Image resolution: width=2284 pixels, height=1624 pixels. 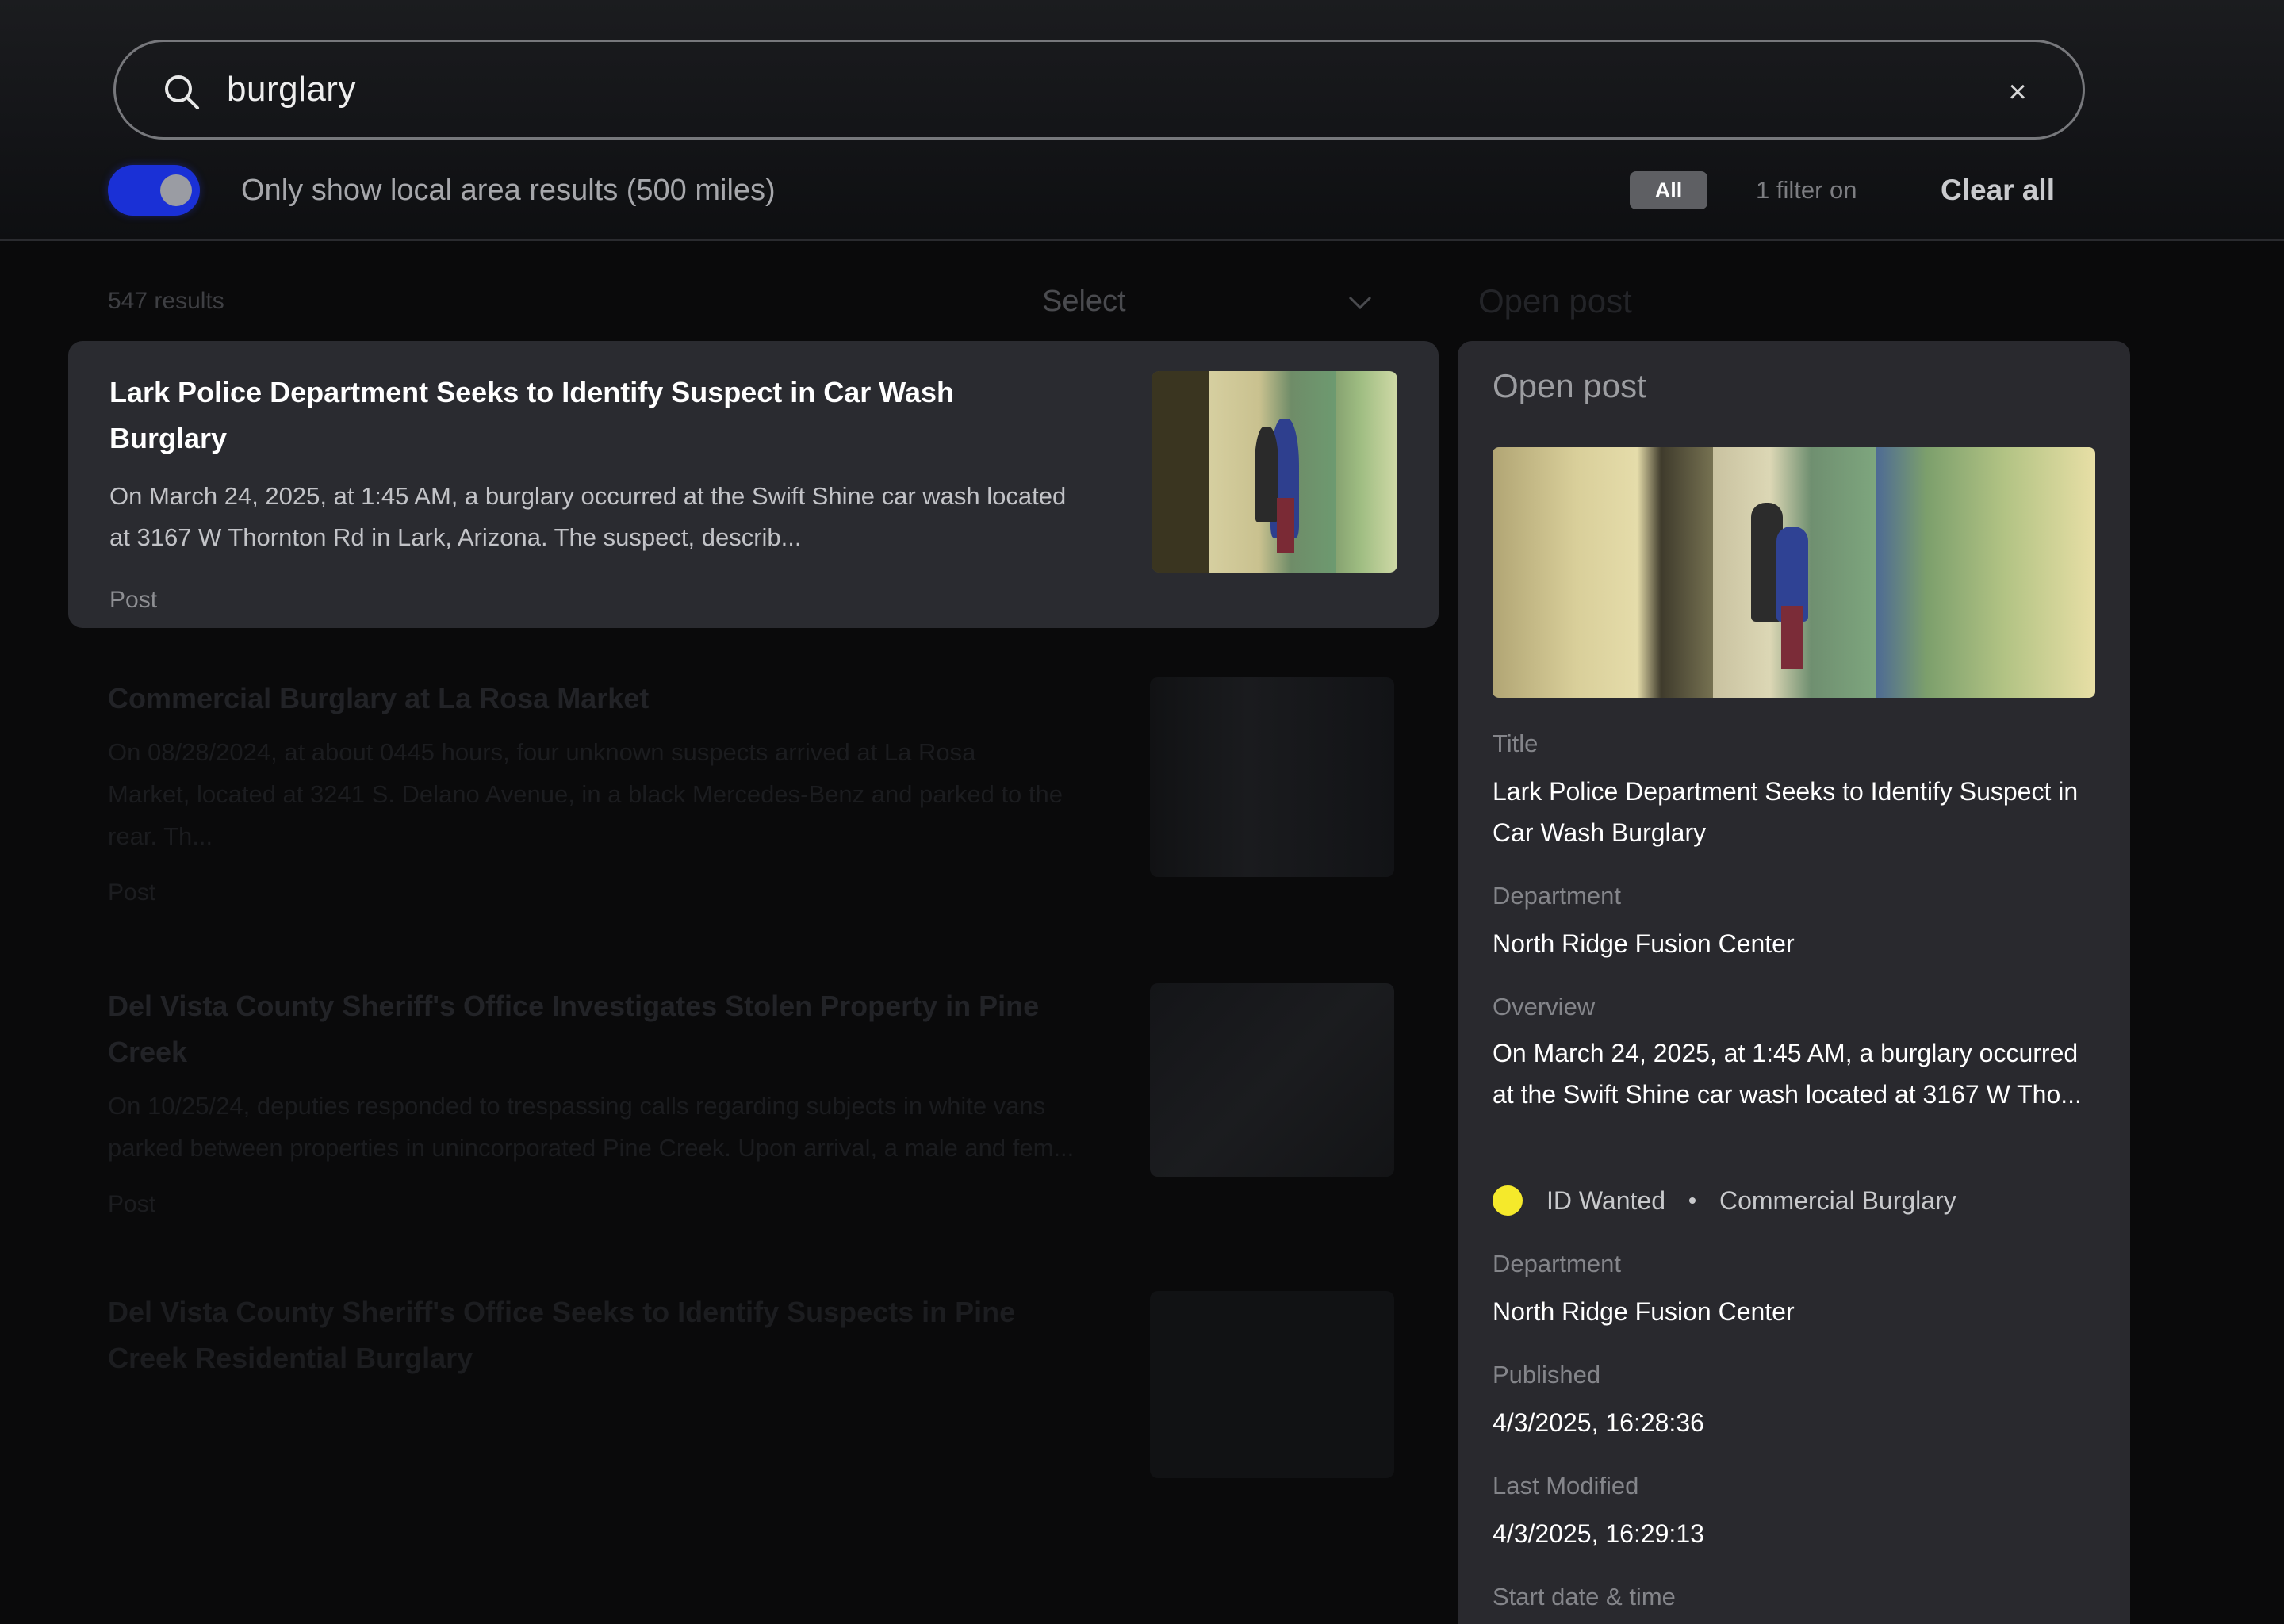 What do you see at coordinates (1837, 1200) in the screenshot?
I see `tag-commercial-burglary: Commercial Burglary` at bounding box center [1837, 1200].